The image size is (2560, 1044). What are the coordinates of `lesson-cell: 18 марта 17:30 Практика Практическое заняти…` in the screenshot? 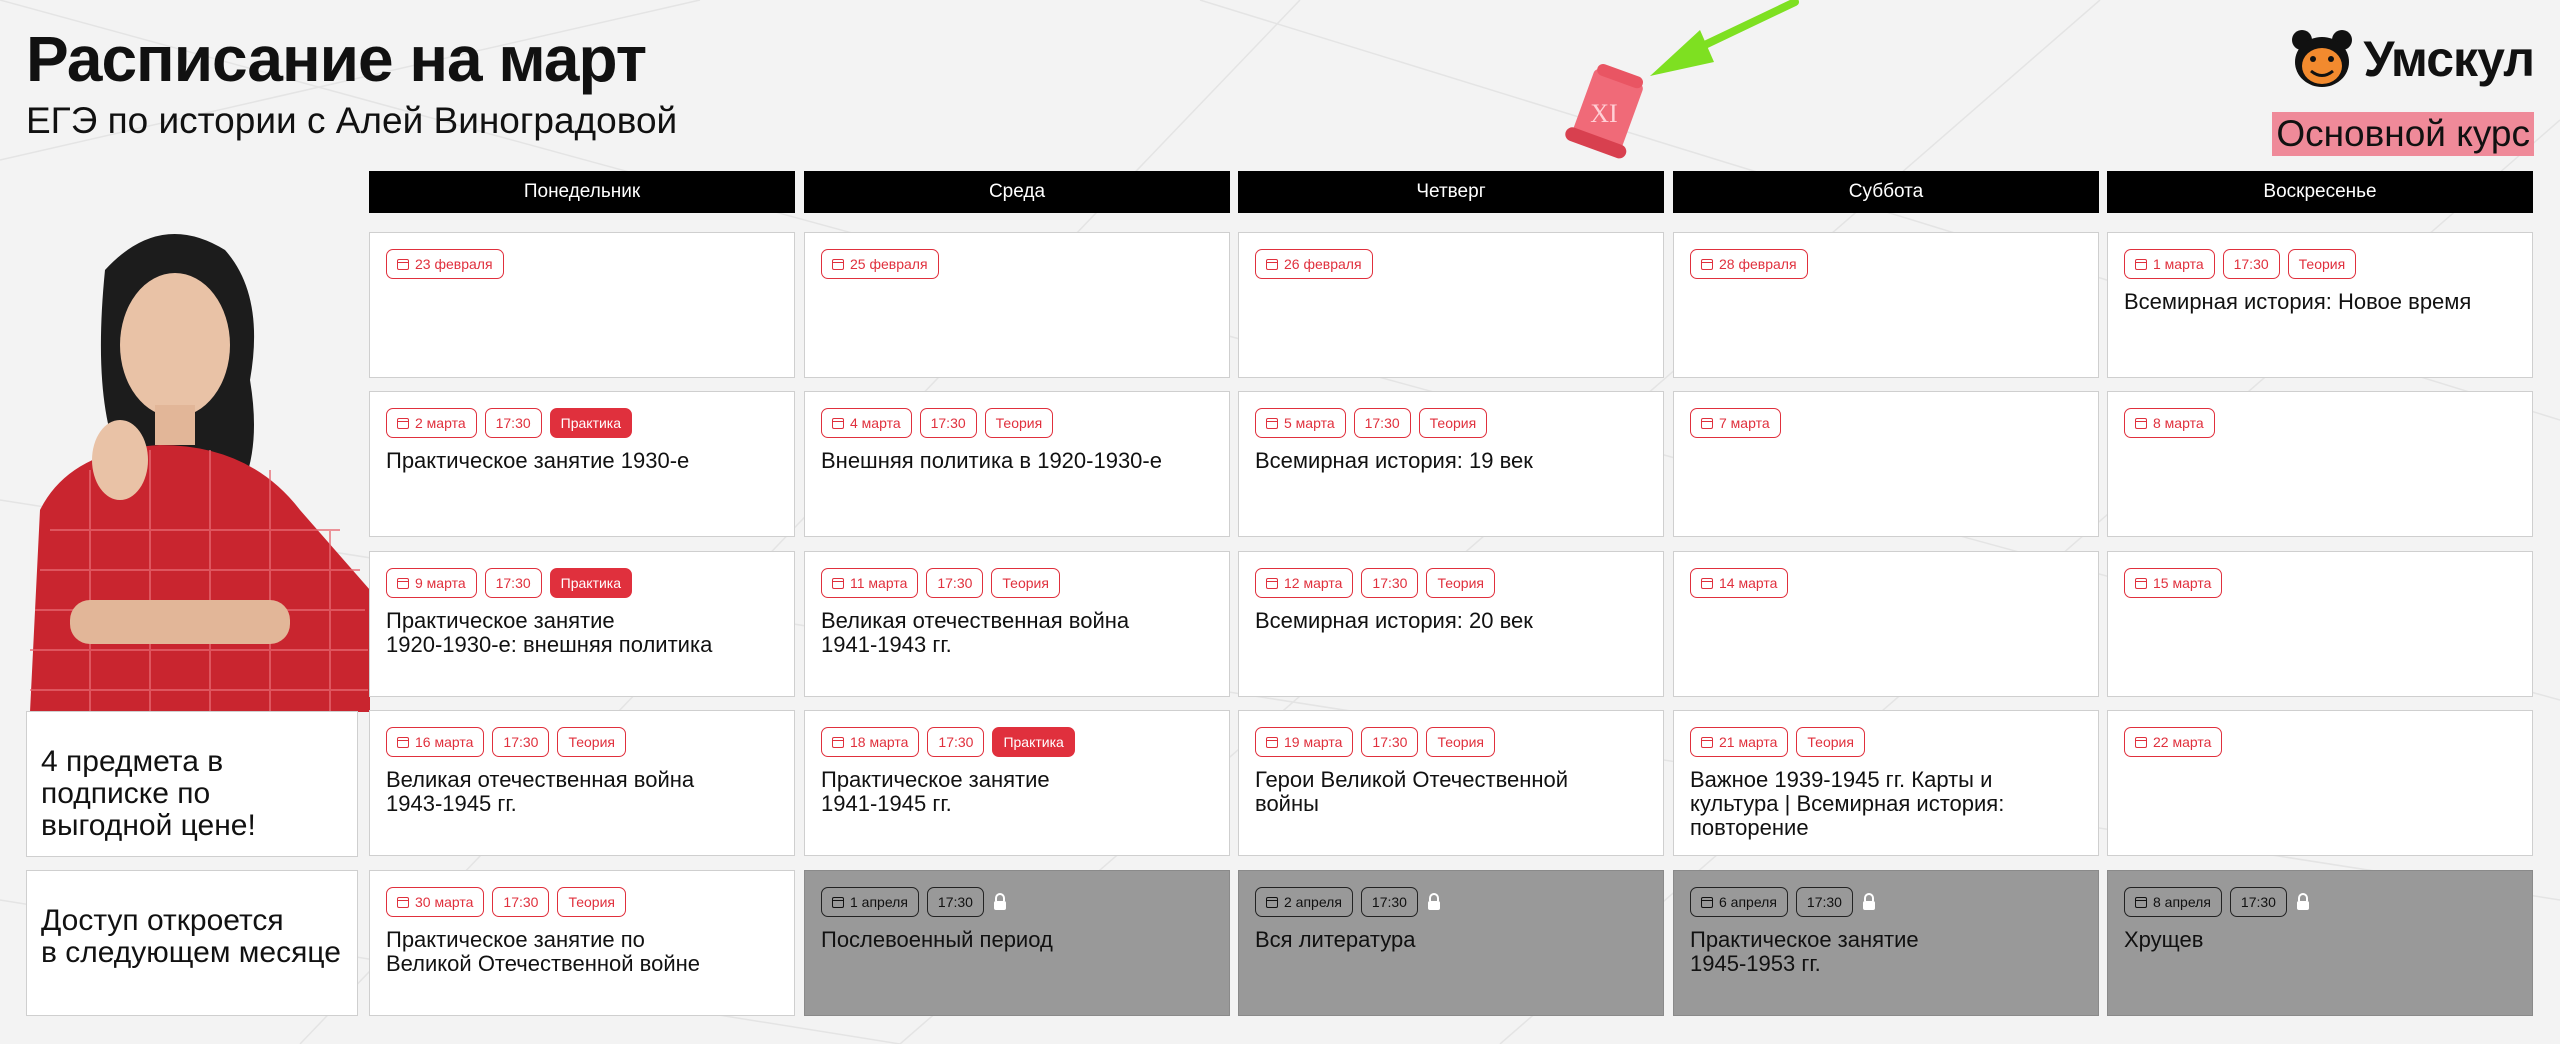 It's located at (1017, 783).